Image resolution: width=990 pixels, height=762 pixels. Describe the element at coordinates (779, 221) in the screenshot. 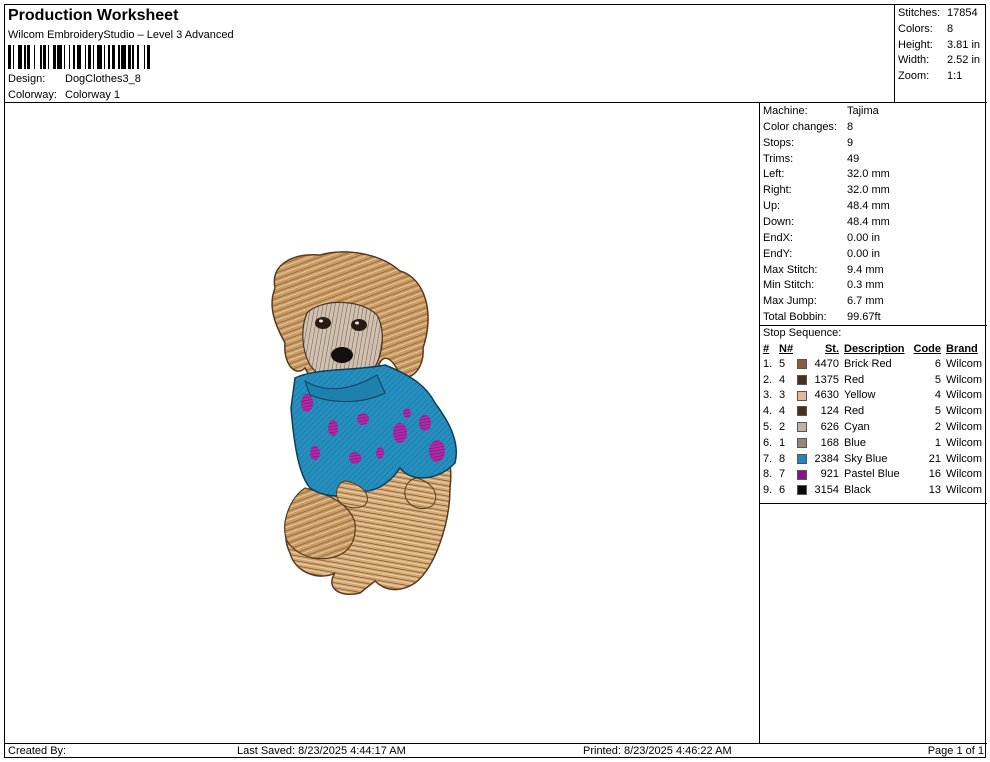

I see `info-label: Down:` at that location.